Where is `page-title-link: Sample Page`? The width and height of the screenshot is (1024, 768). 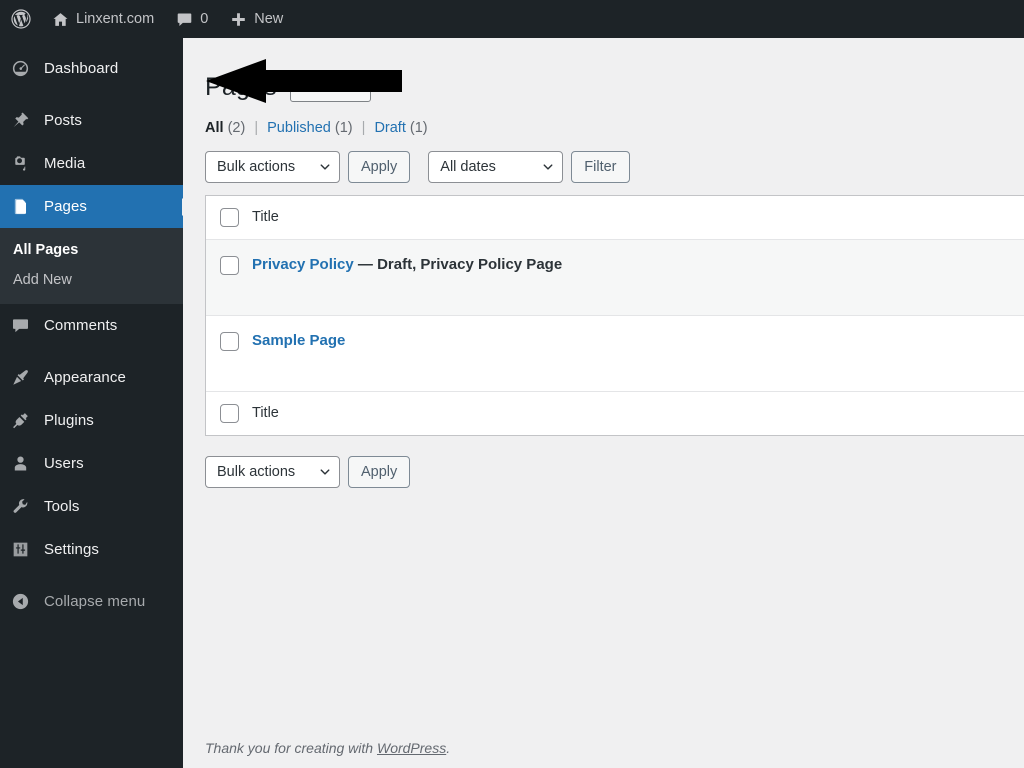
page-title-link: Sample Page is located at coordinates (298, 340).